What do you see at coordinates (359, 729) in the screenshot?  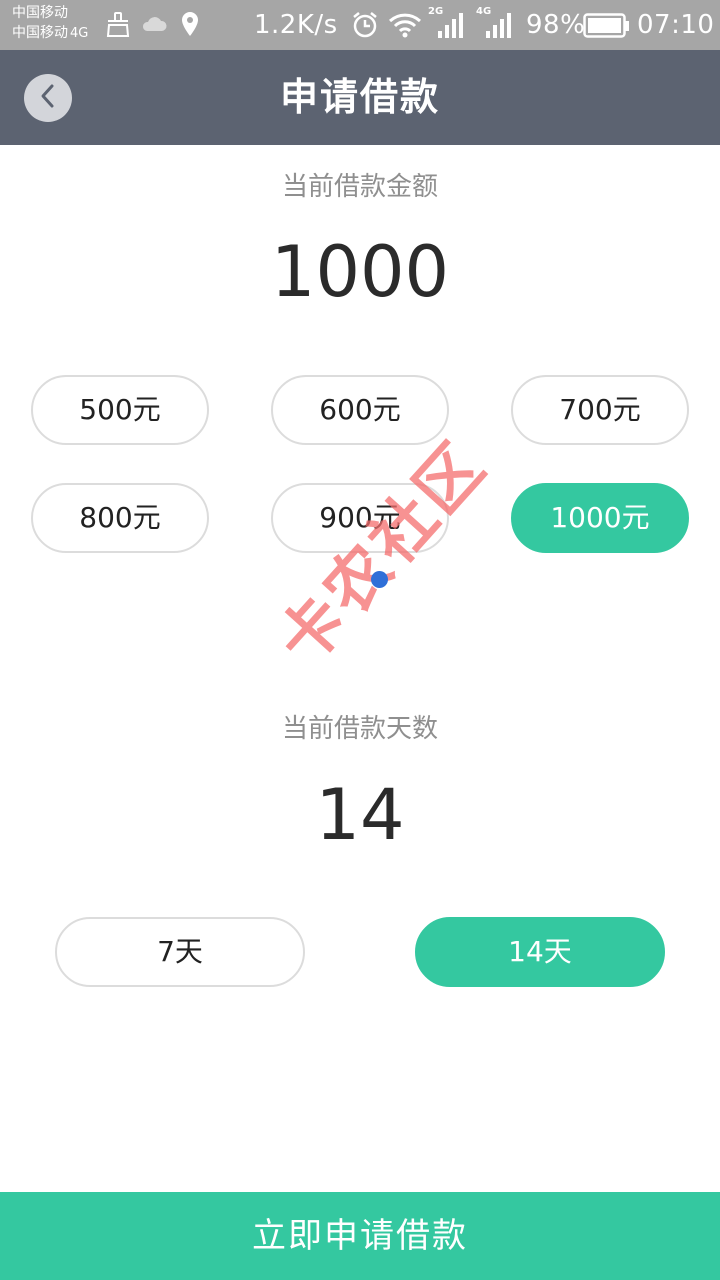 I see `days-label: 当前借款天数` at bounding box center [359, 729].